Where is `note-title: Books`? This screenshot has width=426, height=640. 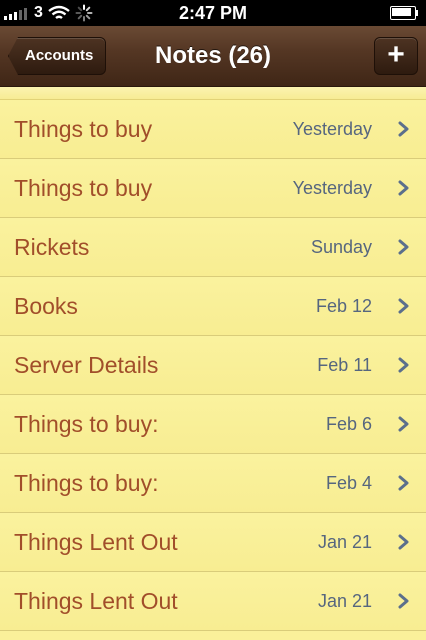
note-title: Books is located at coordinates (46, 306).